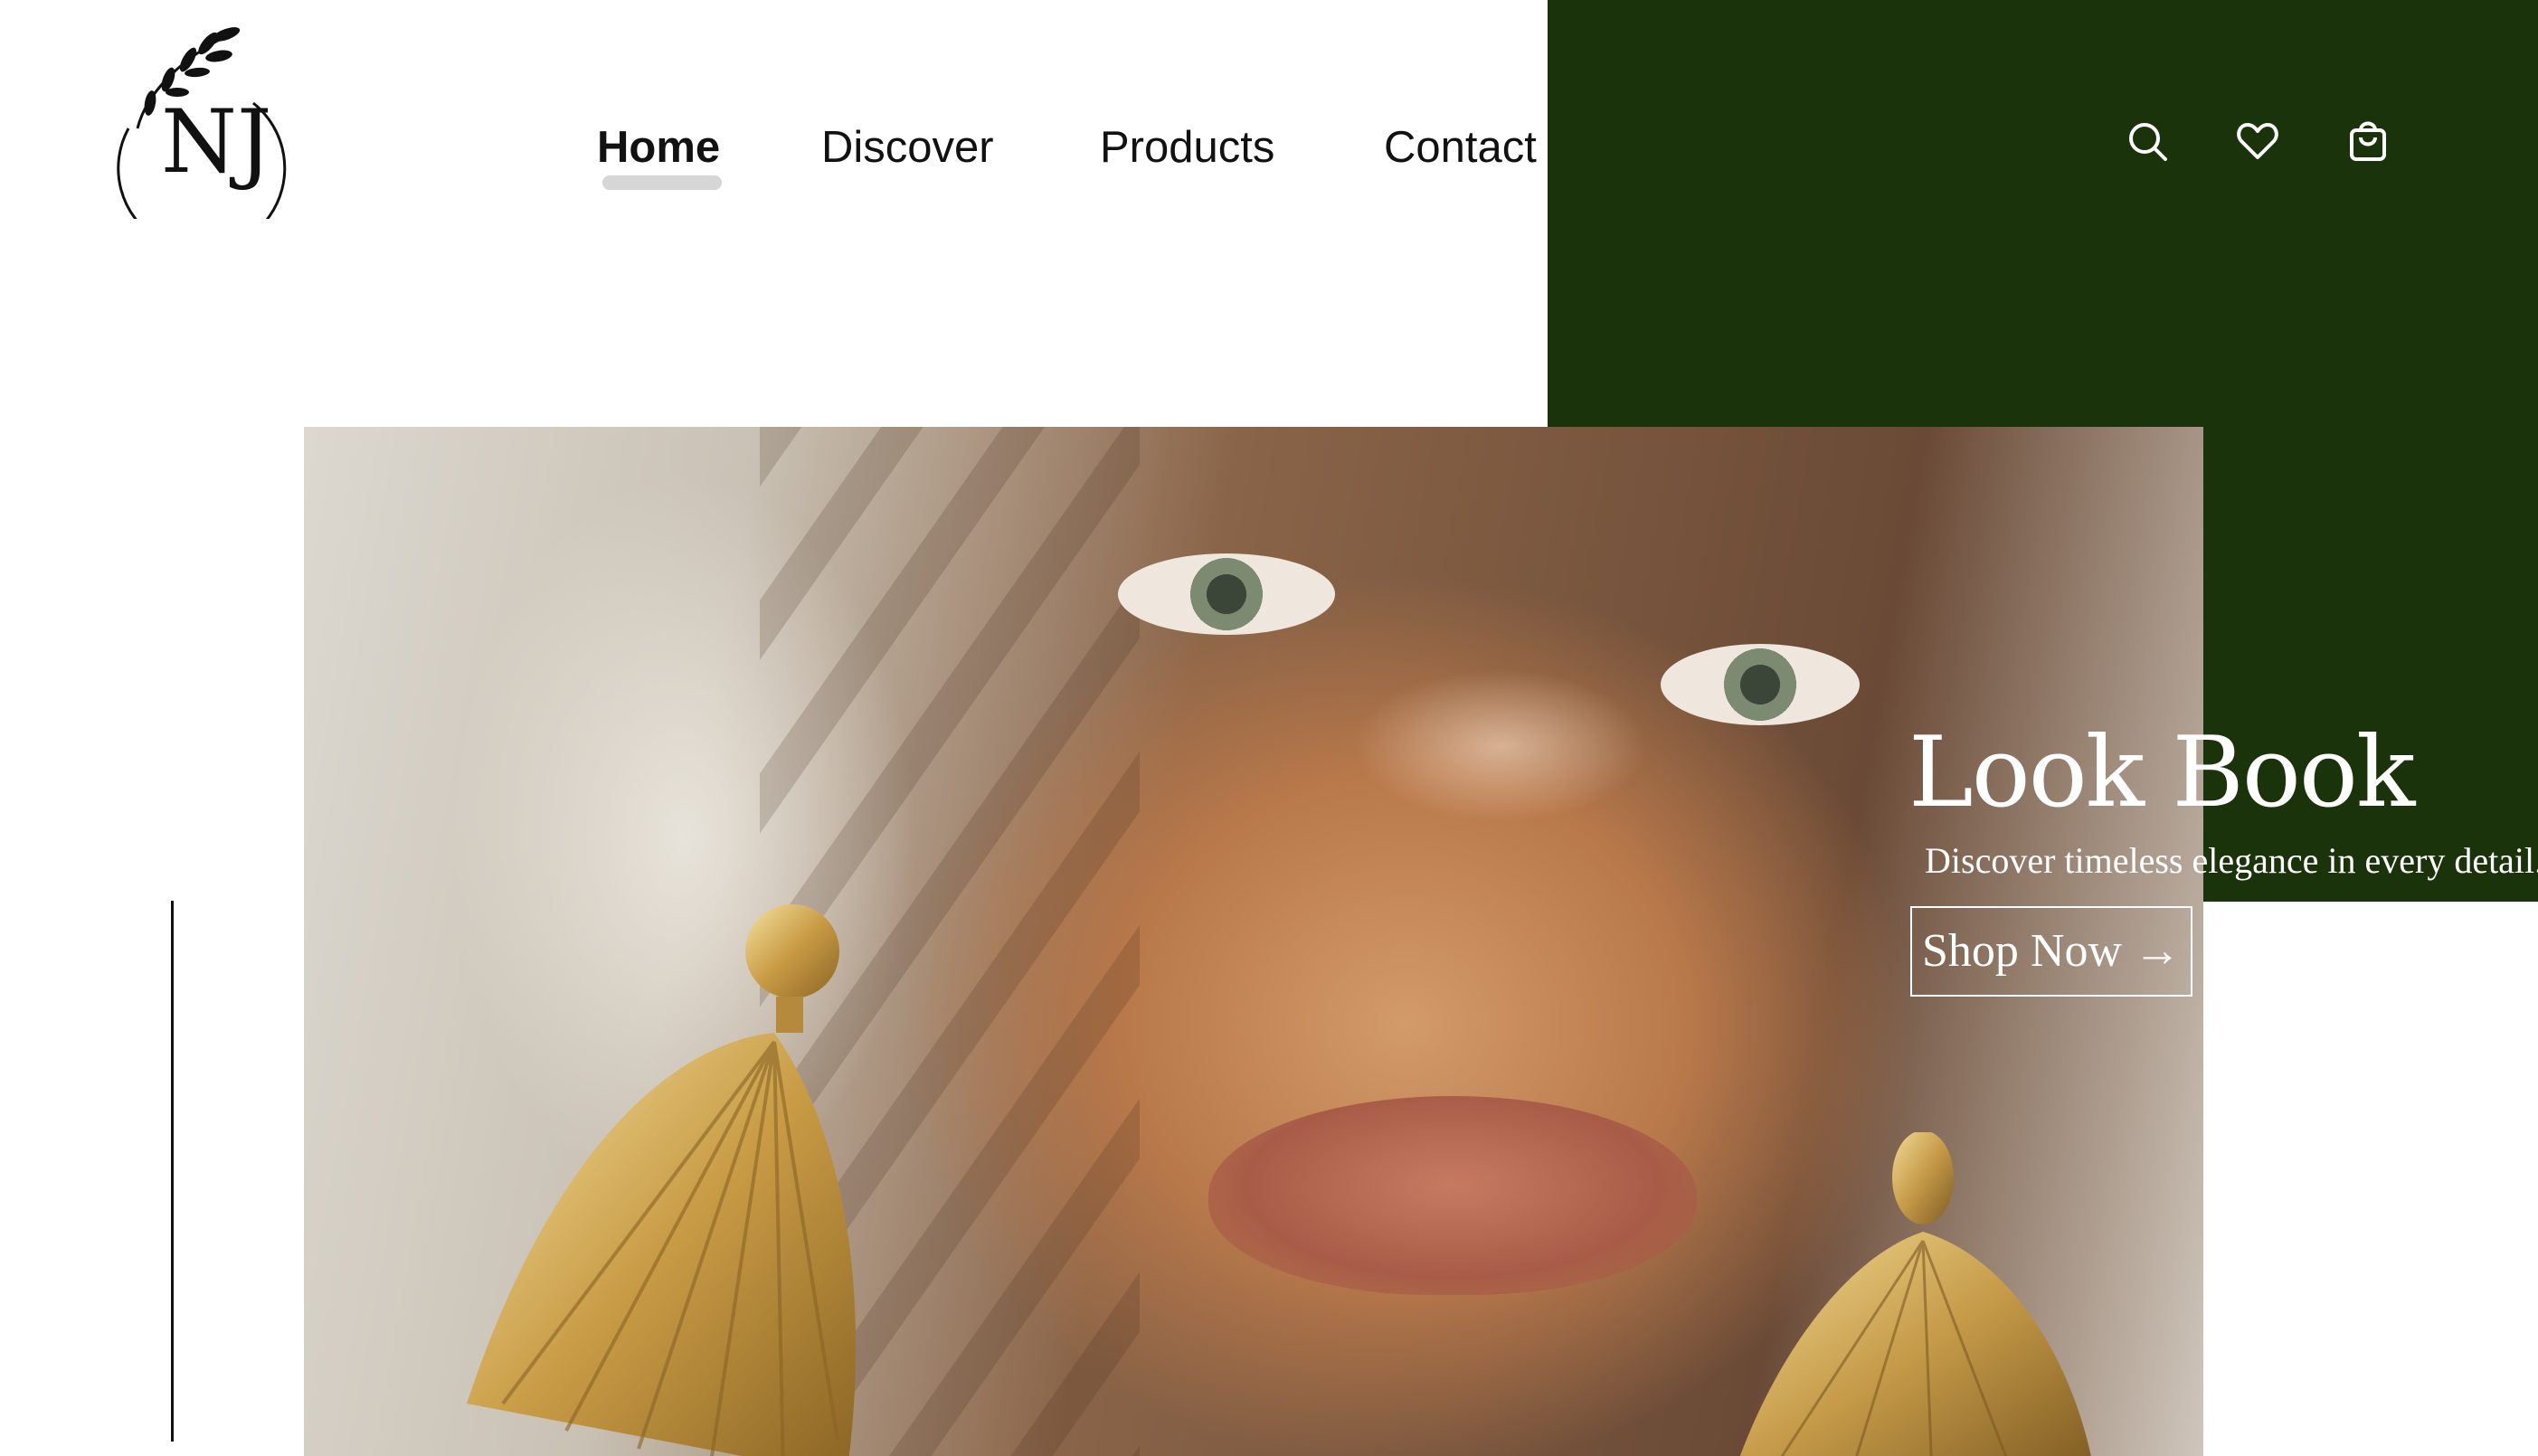 This screenshot has width=2538, height=1456. I want to click on nav-item-discover: Discover, so click(907, 147).